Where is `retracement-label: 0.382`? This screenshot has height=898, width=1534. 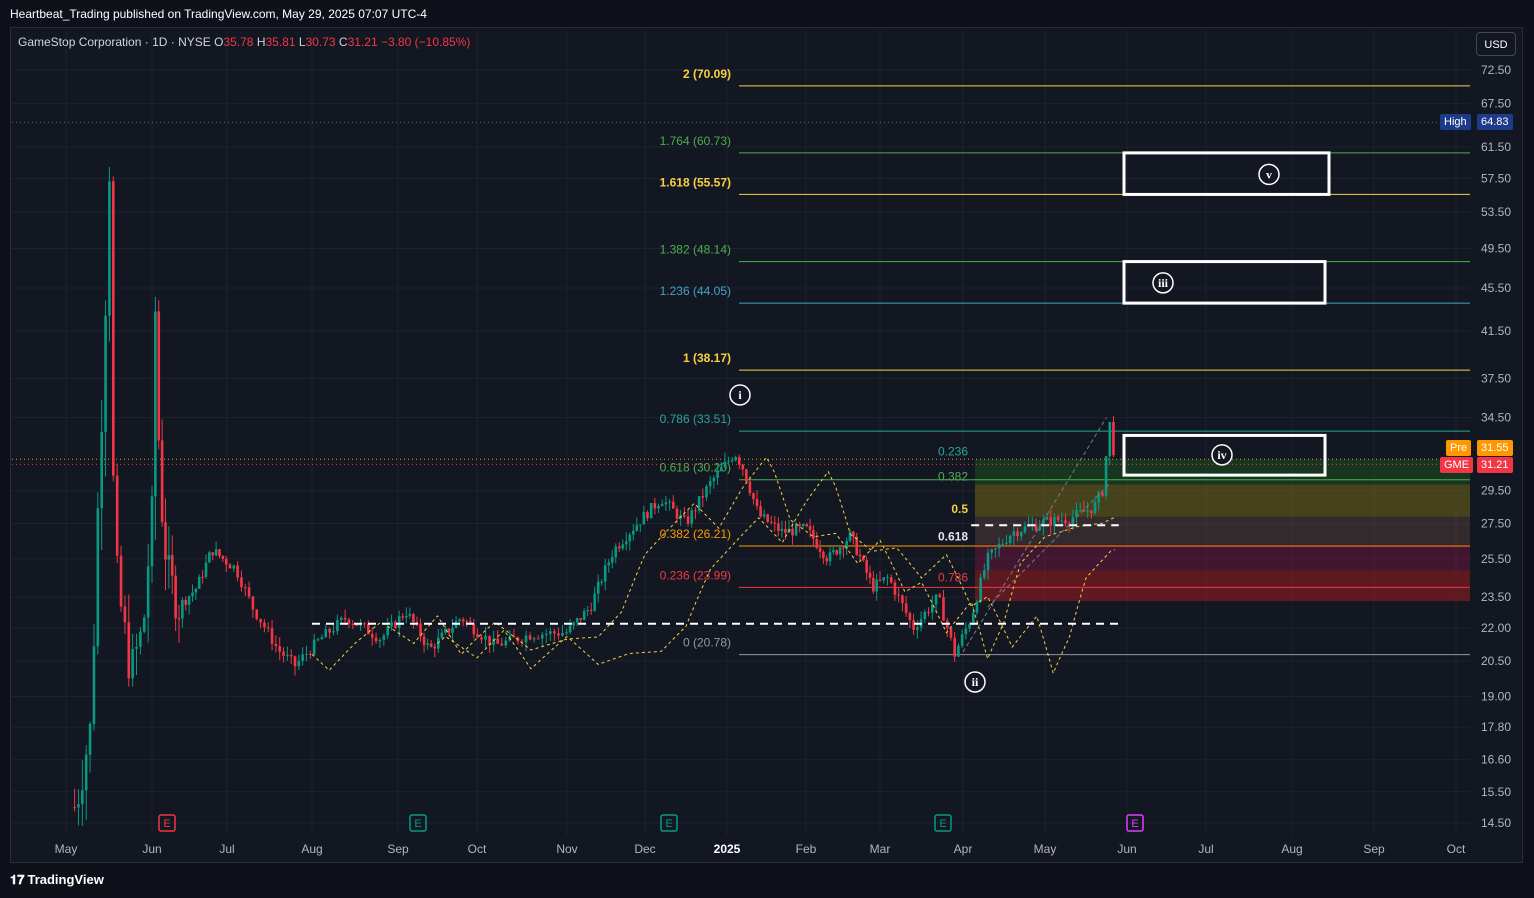
retracement-label: 0.382 is located at coordinates (953, 476).